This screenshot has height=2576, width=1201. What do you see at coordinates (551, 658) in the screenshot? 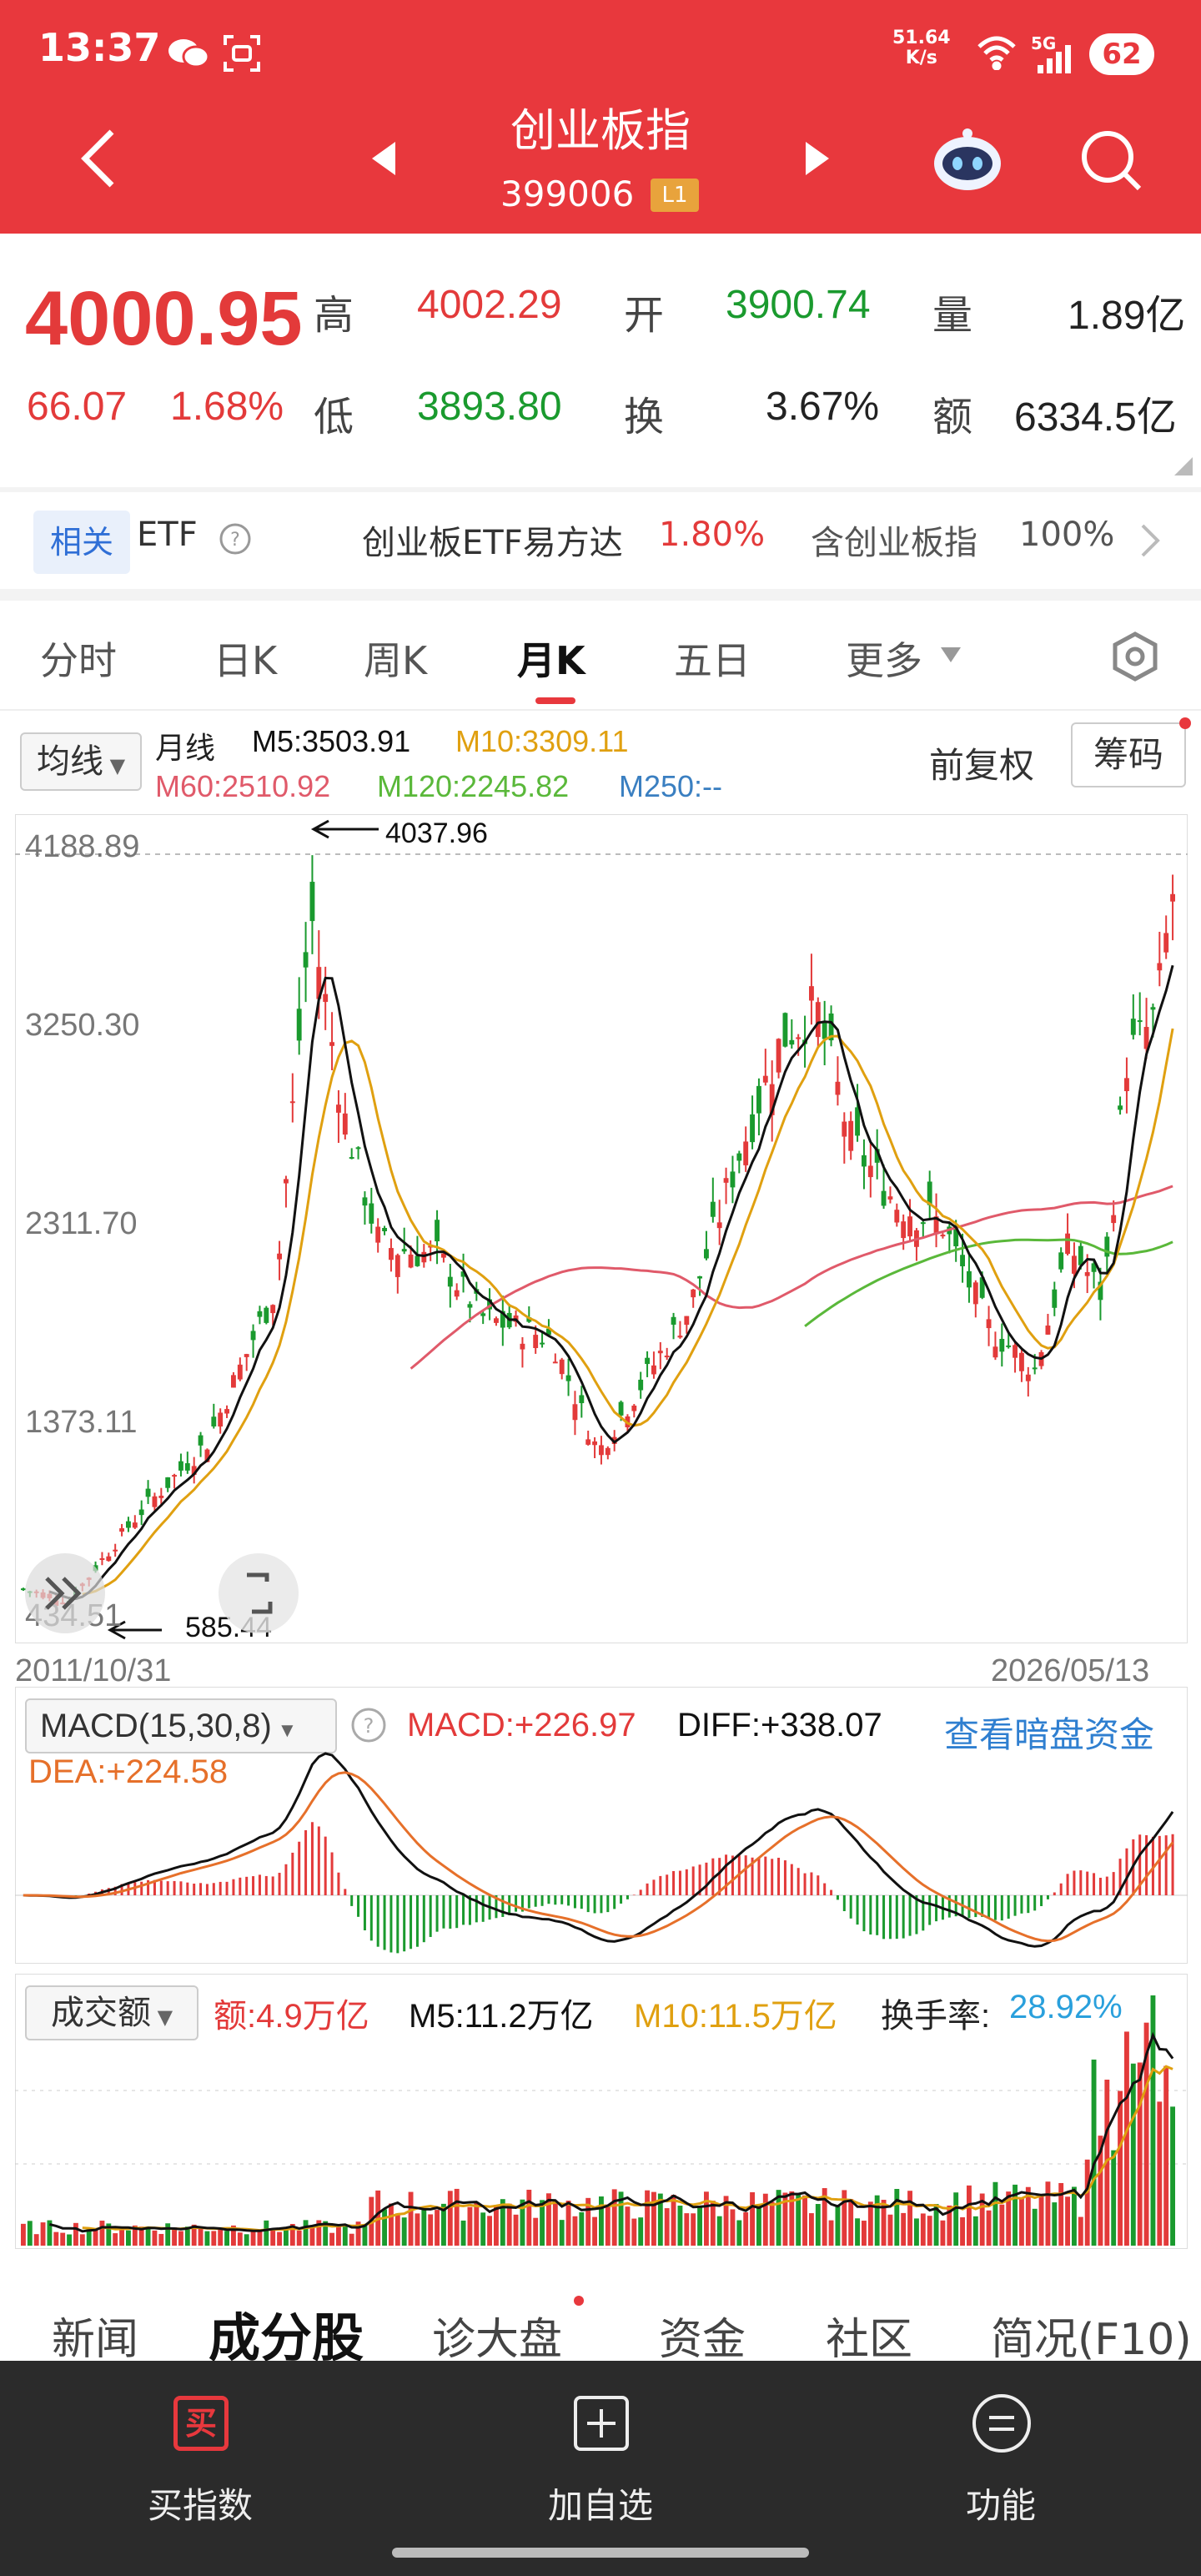
I see `tab-monthly-k: 月K` at bounding box center [551, 658].